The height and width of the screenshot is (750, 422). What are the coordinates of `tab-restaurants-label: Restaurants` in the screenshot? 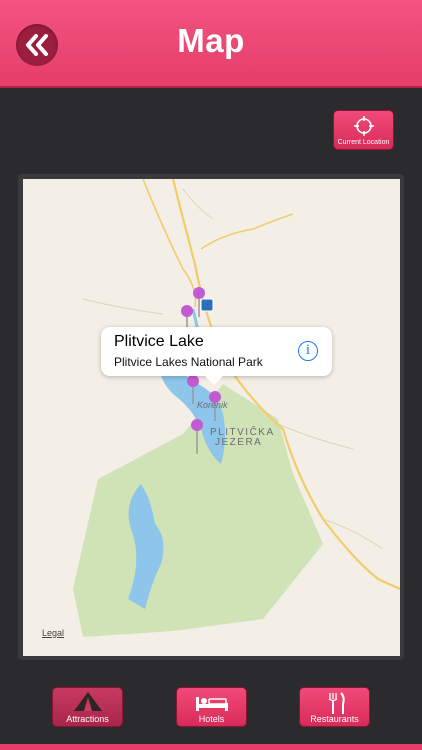 It's located at (334, 719).